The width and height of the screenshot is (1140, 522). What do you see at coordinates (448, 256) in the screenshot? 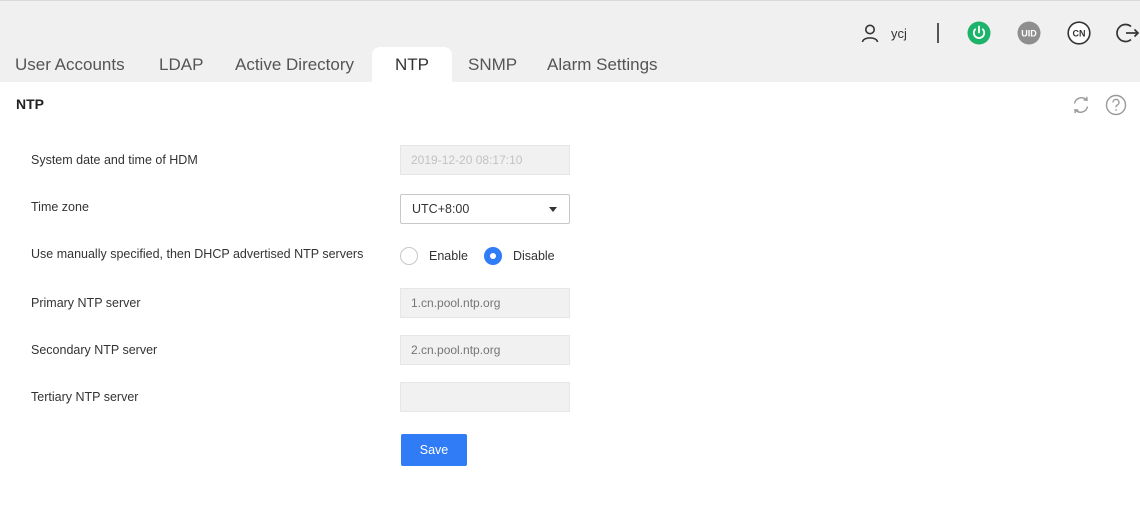
I see `enable-radio-label: Enable` at bounding box center [448, 256].